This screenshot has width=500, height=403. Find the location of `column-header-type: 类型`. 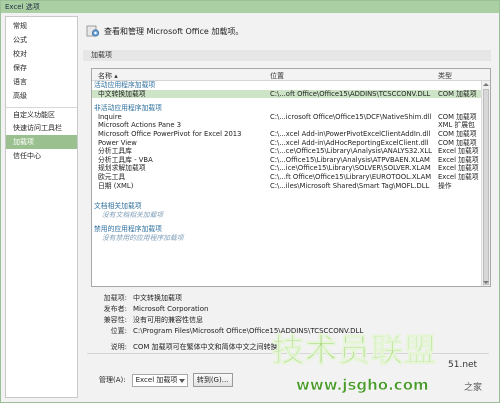

column-header-type: 类型 is located at coordinates (445, 76).